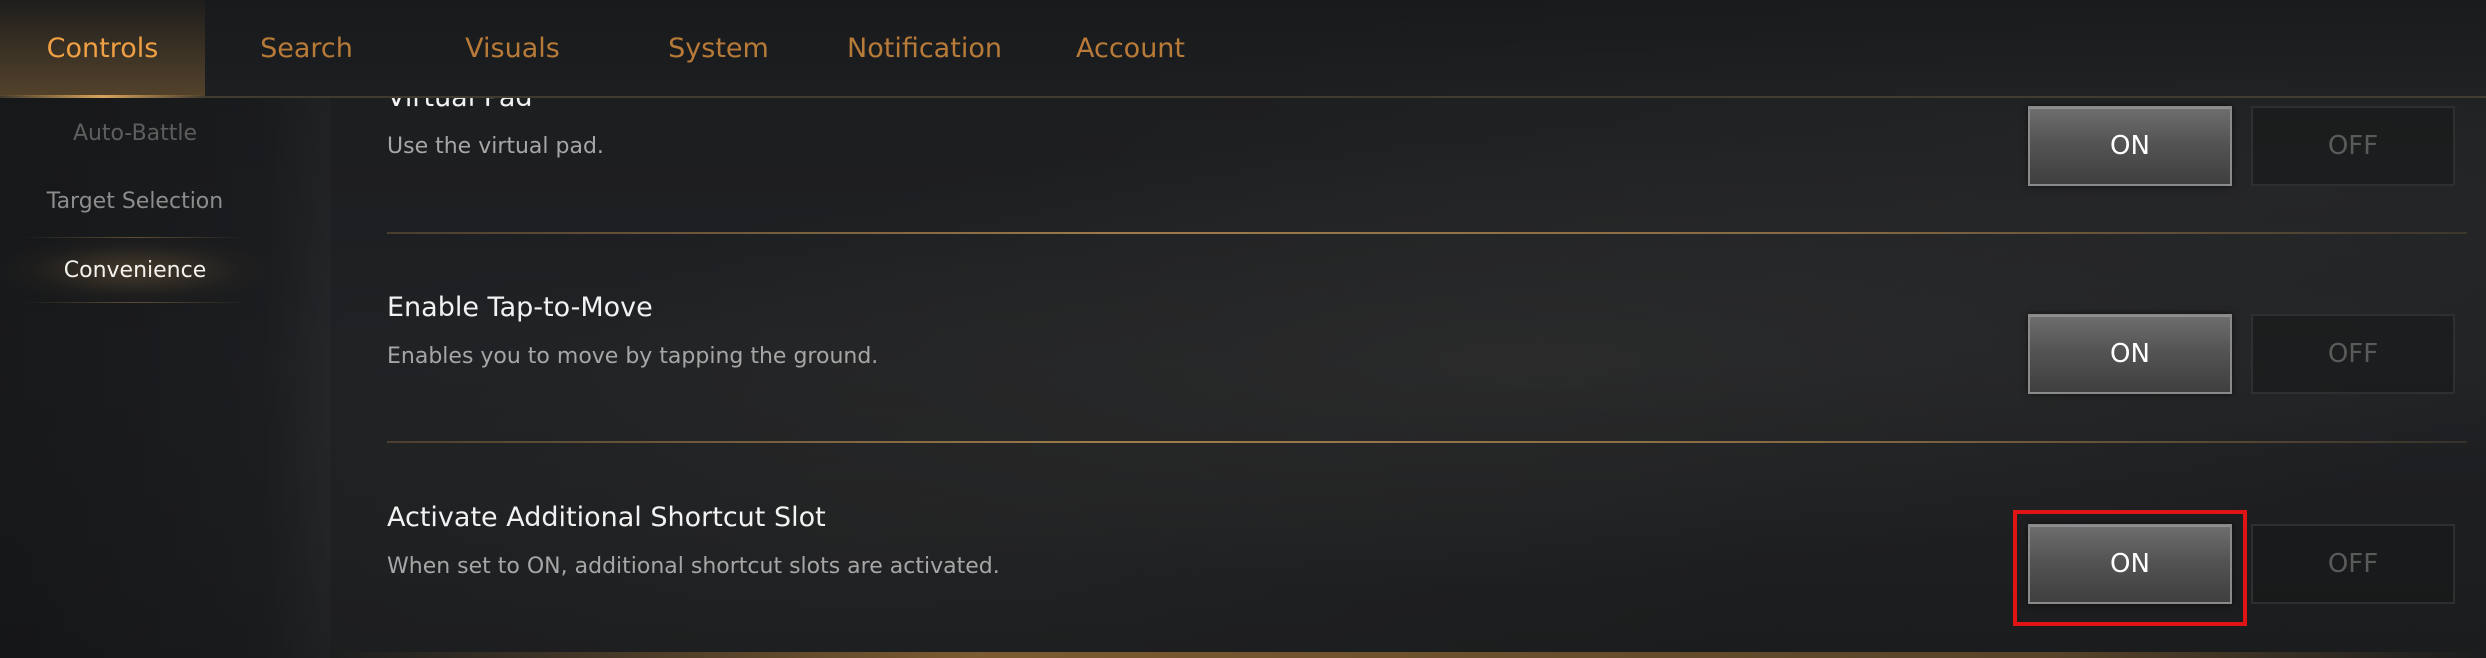 This screenshot has height=658, width=2486. I want to click on setting-title: Activate Additional Shortcut Slot, so click(606, 517).